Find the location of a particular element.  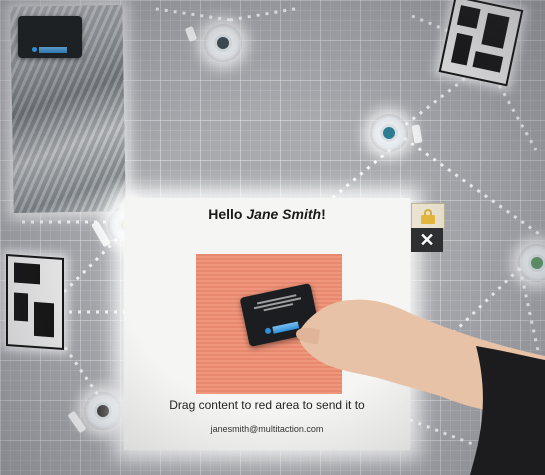

thumb-shape is located at coordinates (308, 335).